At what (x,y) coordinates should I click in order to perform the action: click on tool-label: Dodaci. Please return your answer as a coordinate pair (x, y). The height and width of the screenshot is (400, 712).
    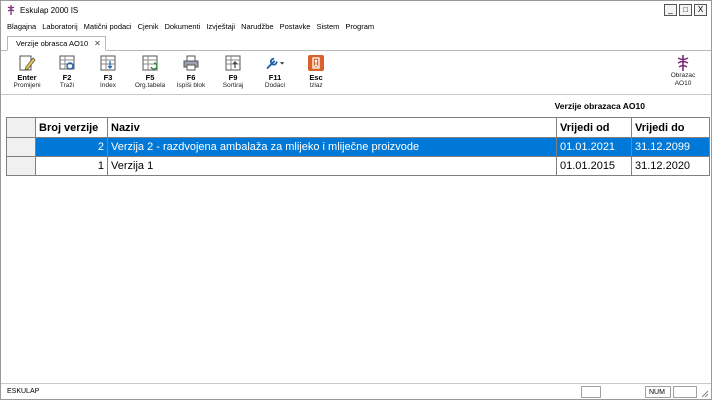
    Looking at the image, I should click on (275, 85).